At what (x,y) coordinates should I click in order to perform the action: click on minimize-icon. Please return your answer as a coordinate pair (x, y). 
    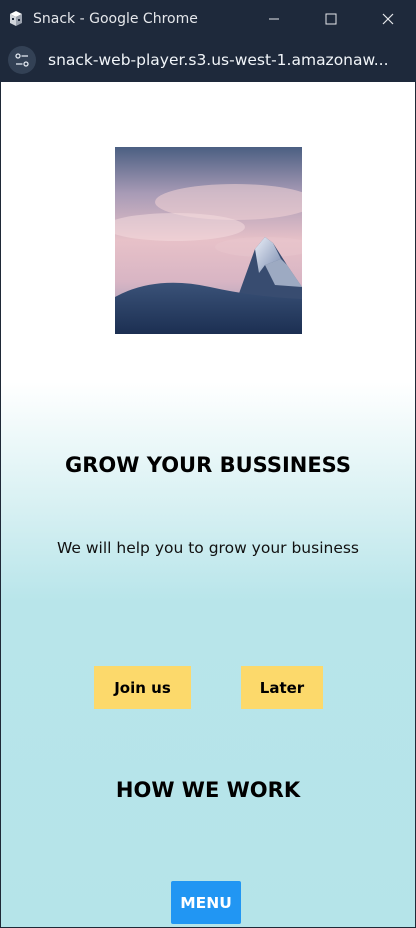
    Looking at the image, I should click on (273, 19).